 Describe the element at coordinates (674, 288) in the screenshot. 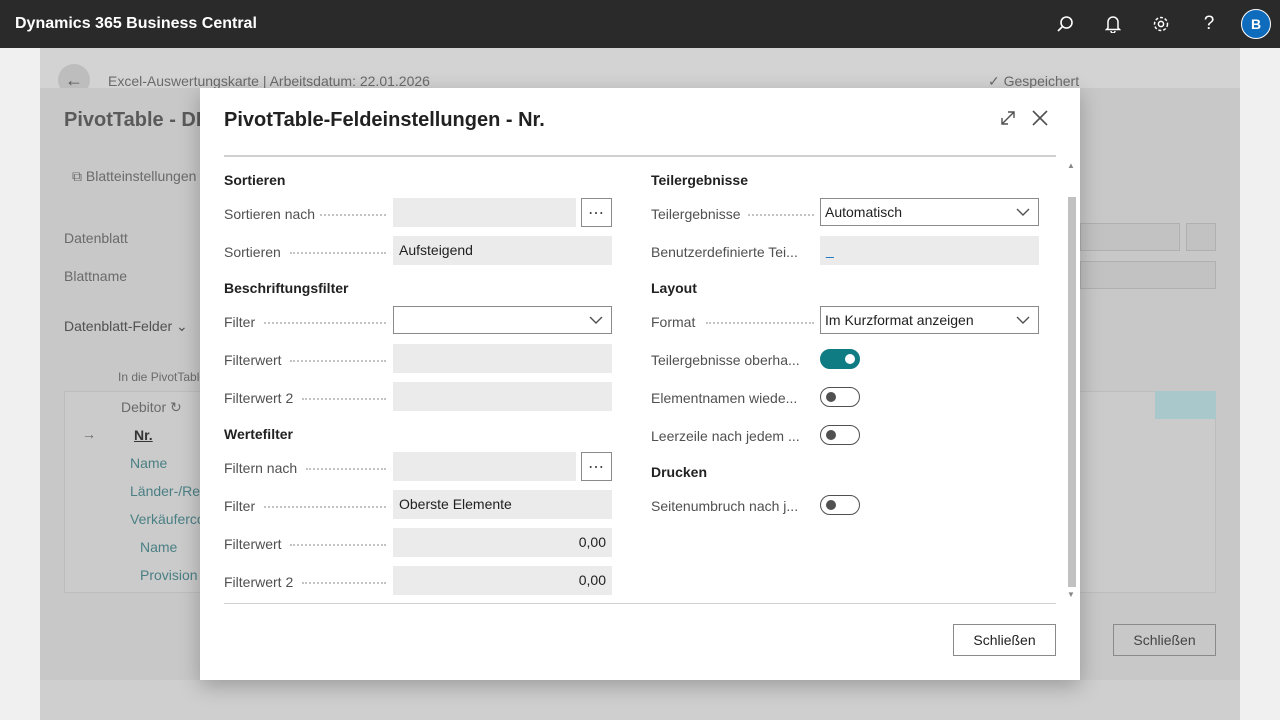

I see `section-layout: Layout` at that location.